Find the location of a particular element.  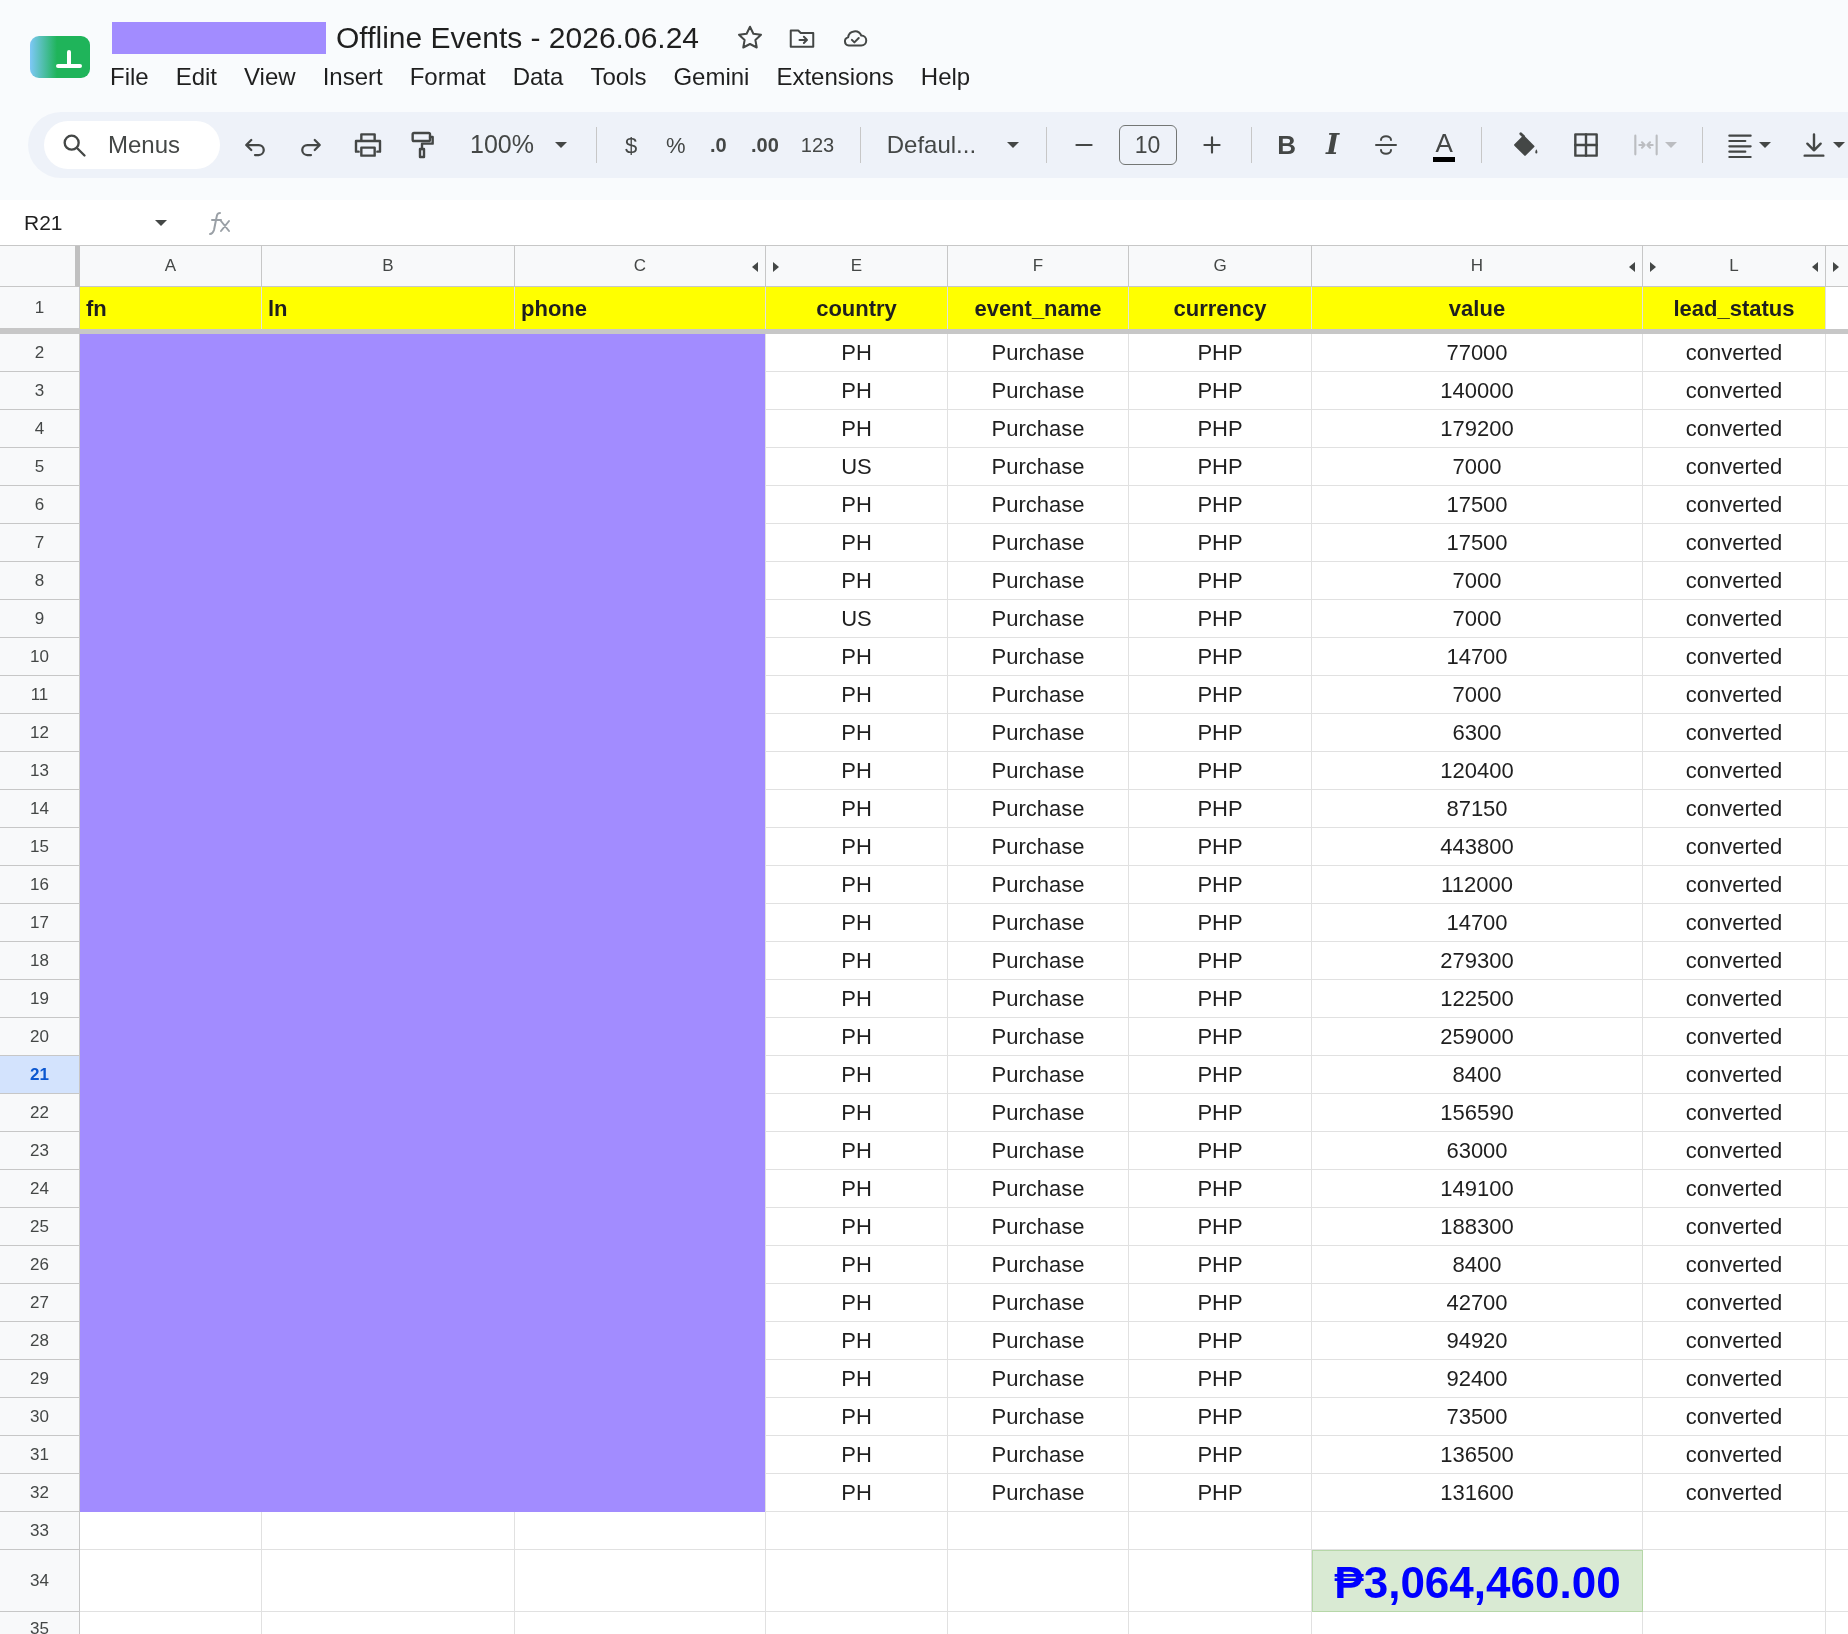

row-header: 15 is located at coordinates (40, 847).